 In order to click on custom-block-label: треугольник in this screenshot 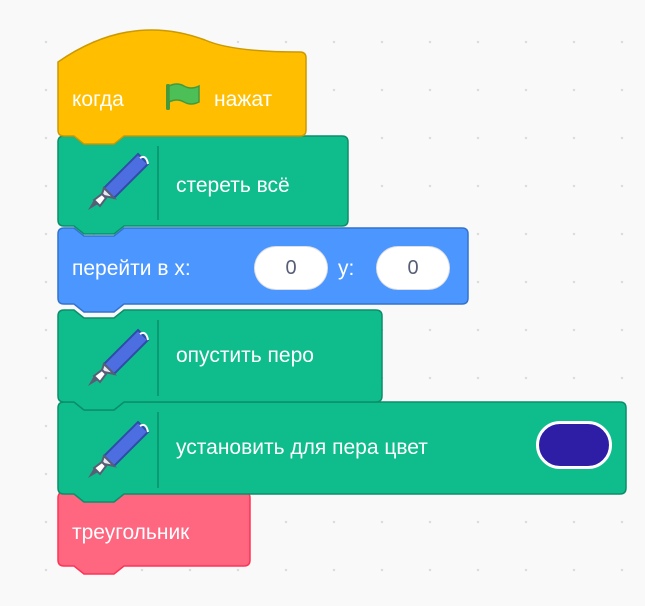, I will do `click(131, 532)`.